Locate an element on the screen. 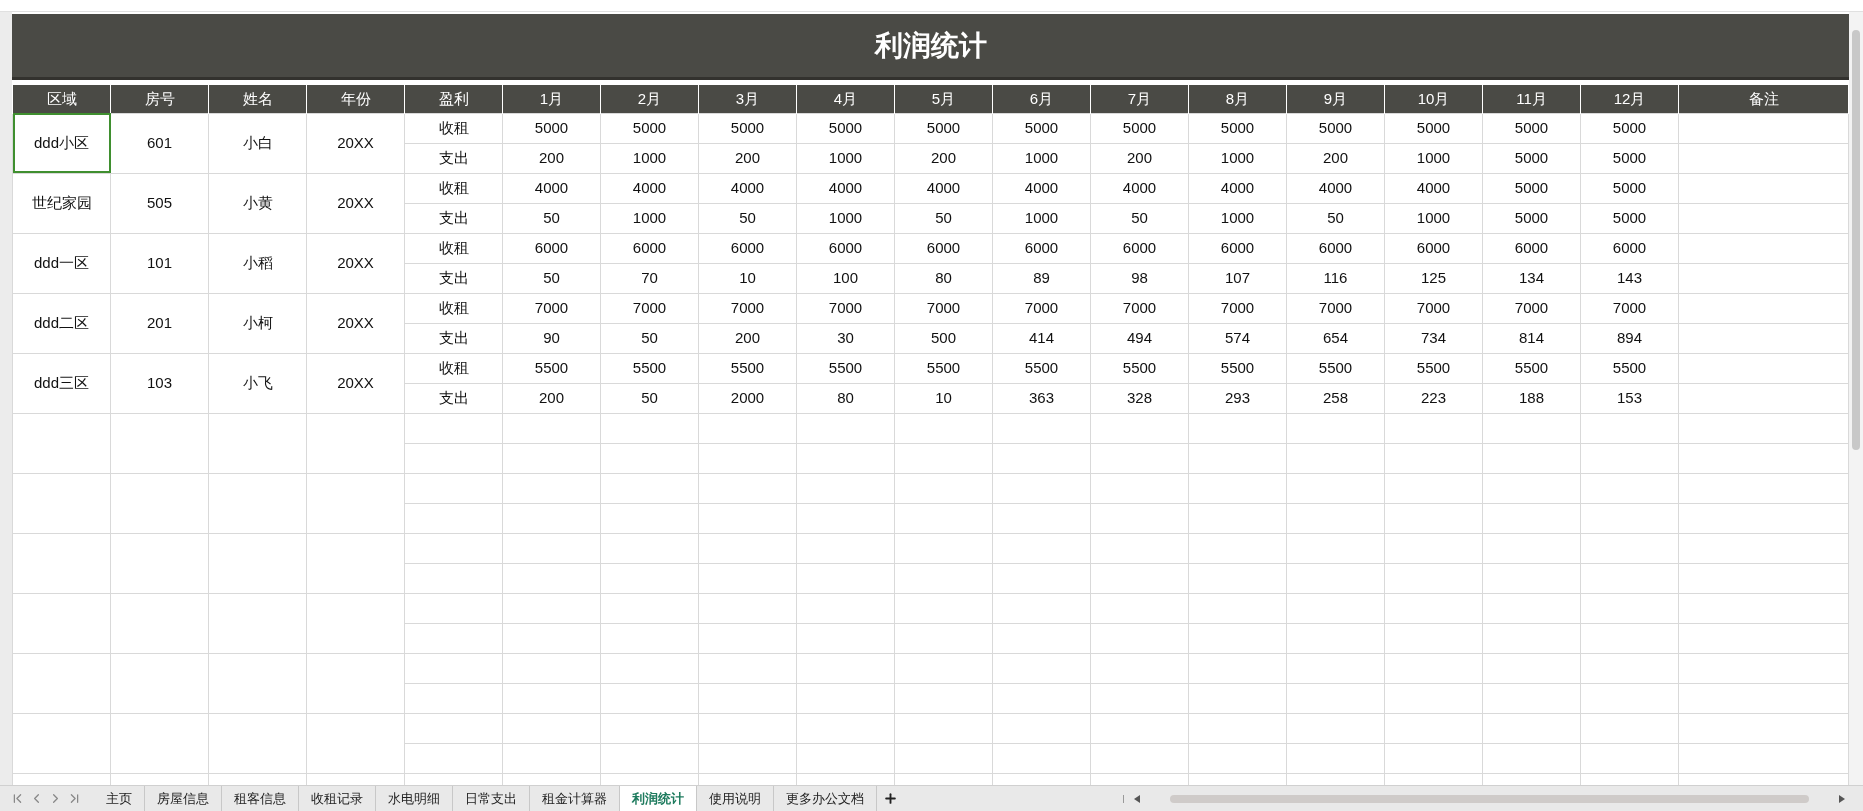  sheet-tab: 收租记录 is located at coordinates (337, 798).